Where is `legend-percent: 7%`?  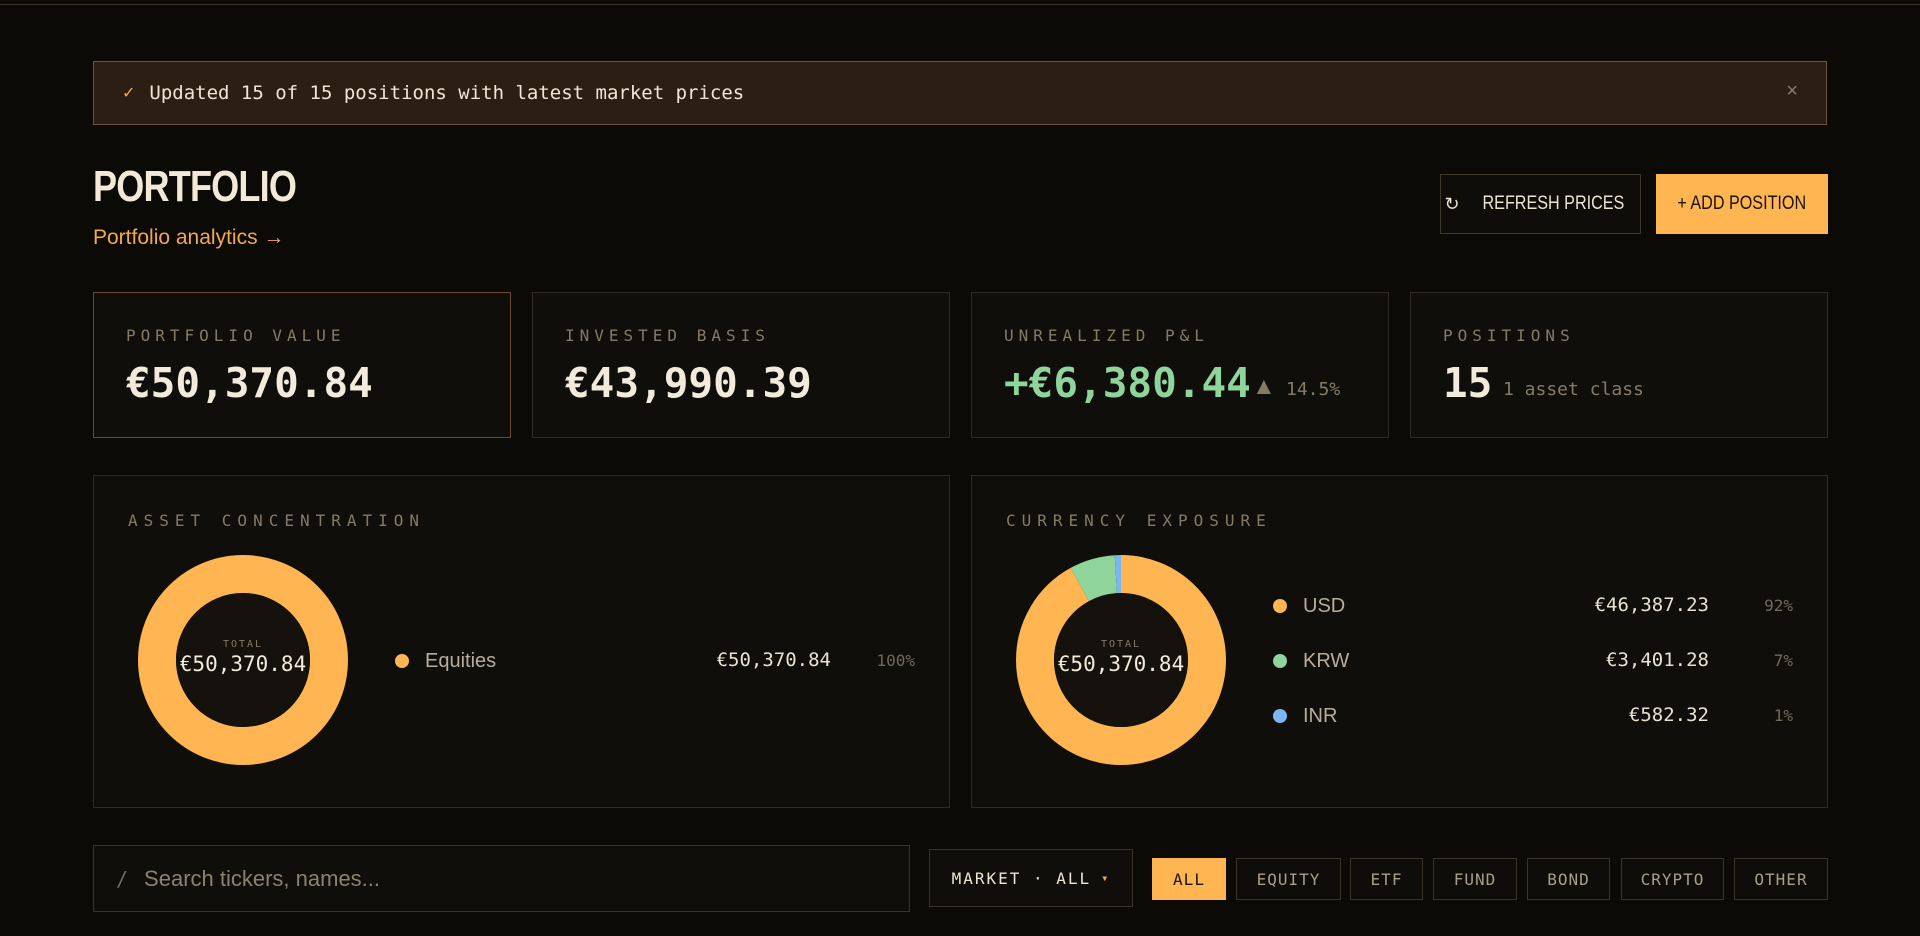 legend-percent: 7% is located at coordinates (1783, 660).